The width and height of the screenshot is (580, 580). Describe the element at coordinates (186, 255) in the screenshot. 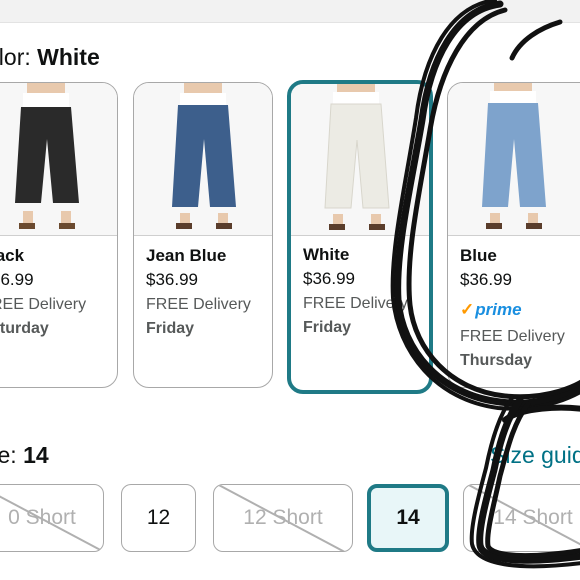

I see `variant-name: Jean Blue` at that location.